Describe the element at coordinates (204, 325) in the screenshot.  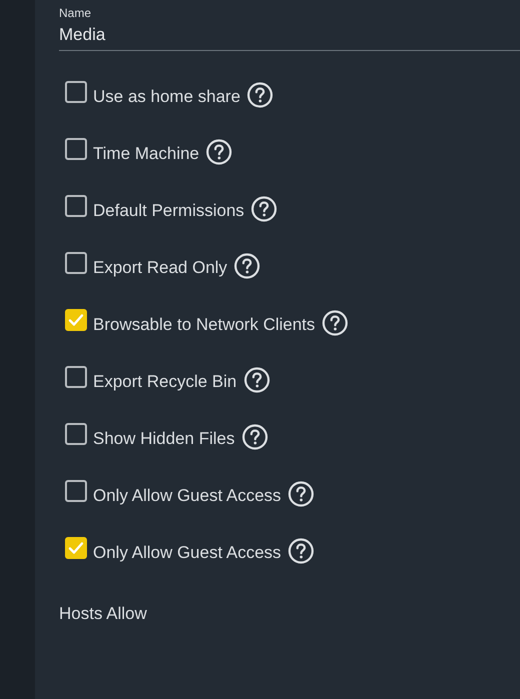
I see `option-label: Browsable to Network Clients` at that location.